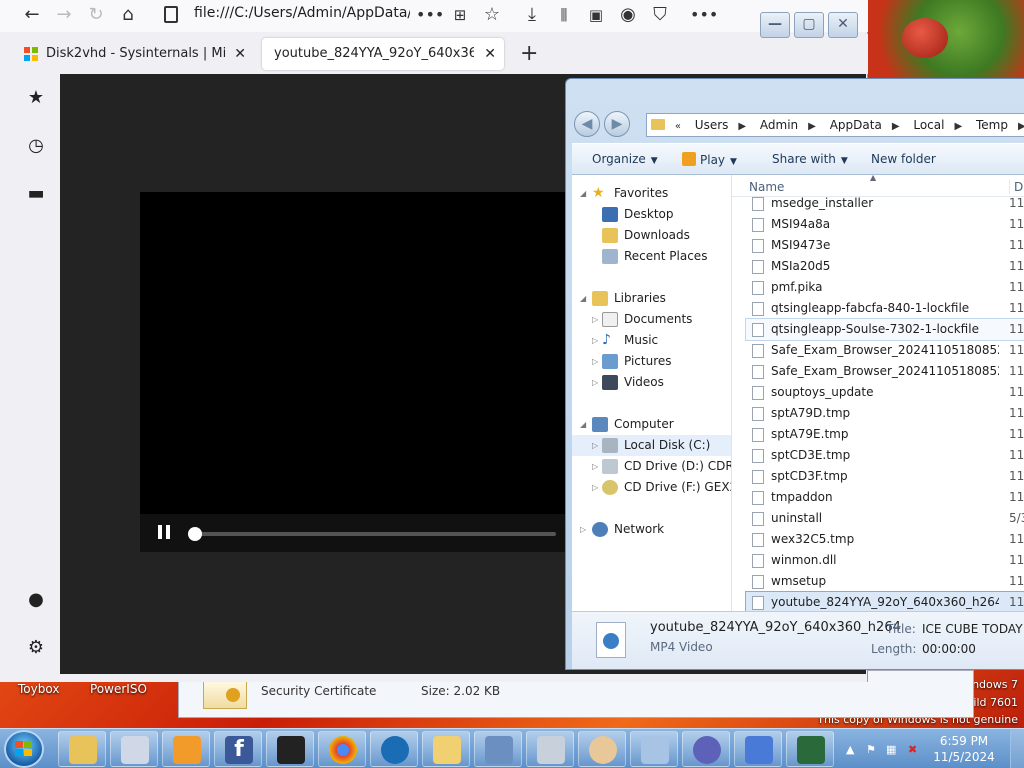 The width and height of the screenshot is (1024, 768). What do you see at coordinates (38, 689) in the screenshot?
I see `desktop-icon-toybox: Toybox` at bounding box center [38, 689].